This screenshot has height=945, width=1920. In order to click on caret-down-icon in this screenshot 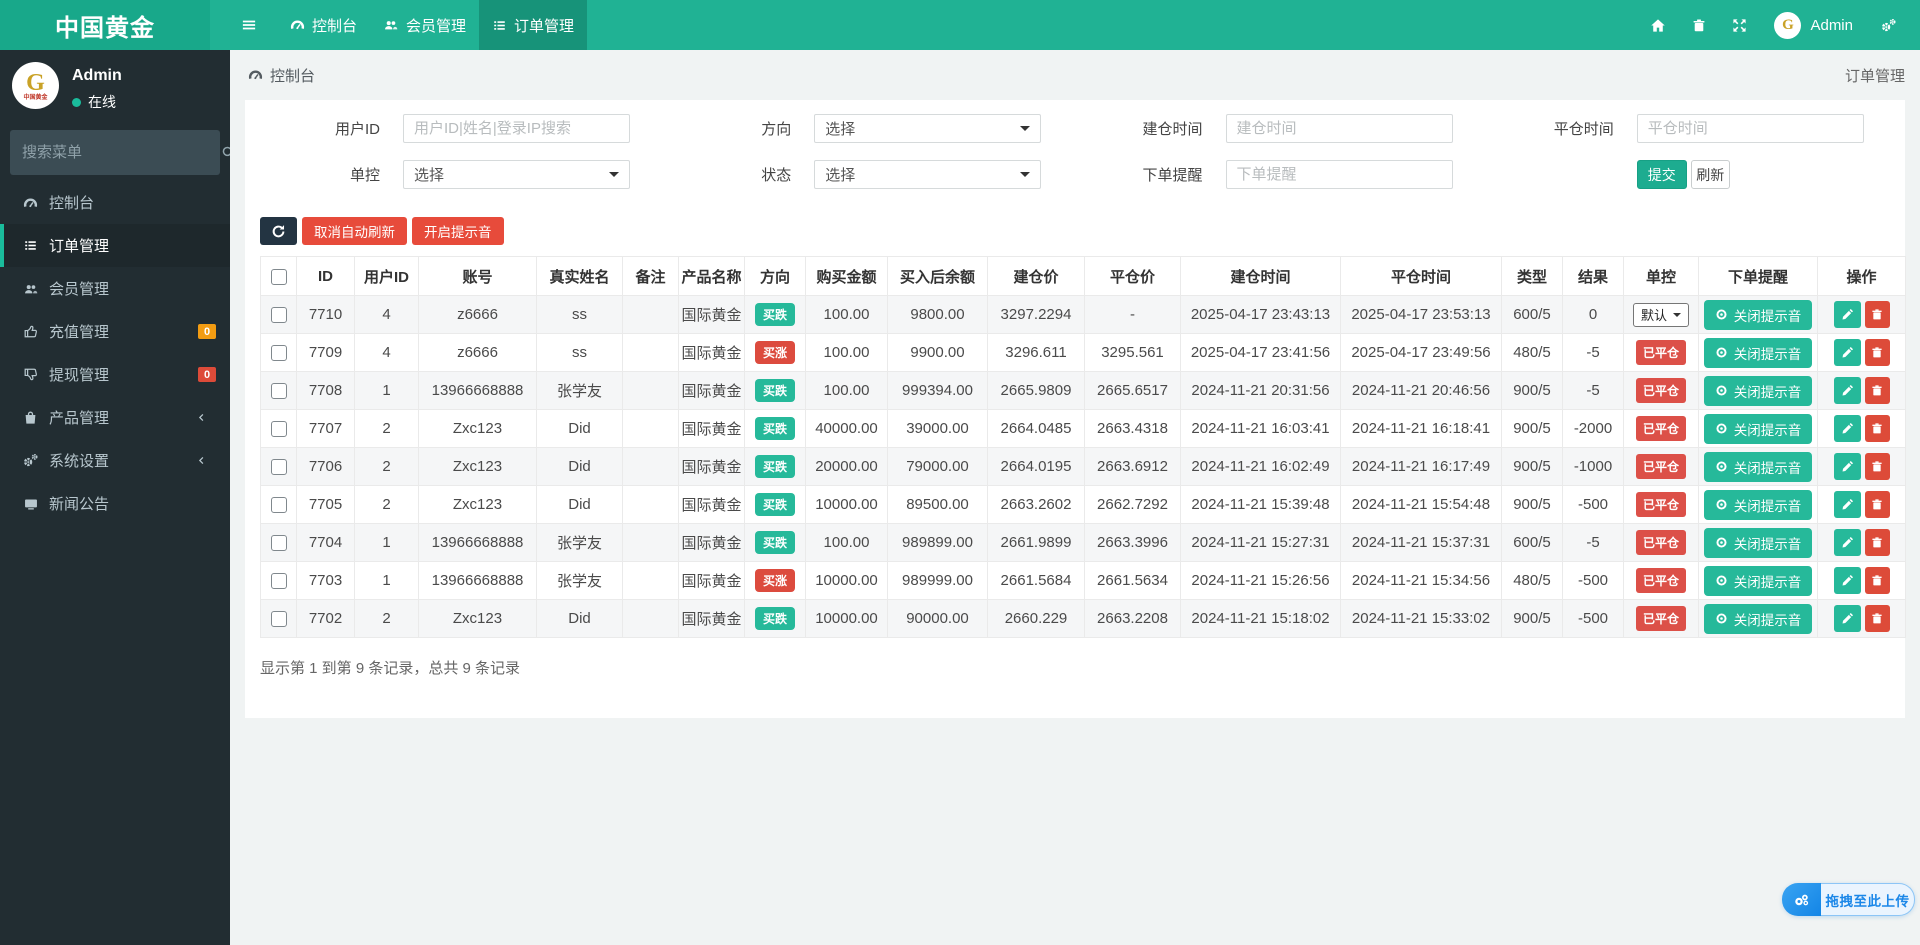, I will do `click(1025, 174)`.